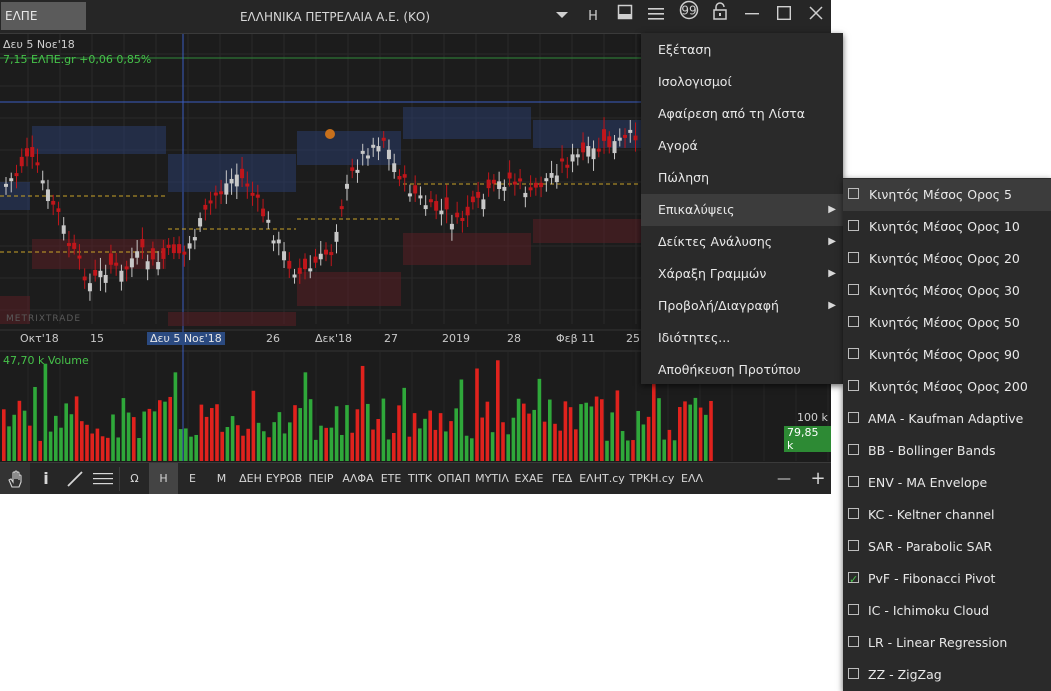  What do you see at coordinates (742, 370) in the screenshot?
I see `menu-item: Αποθήκευση Προτύπου` at bounding box center [742, 370].